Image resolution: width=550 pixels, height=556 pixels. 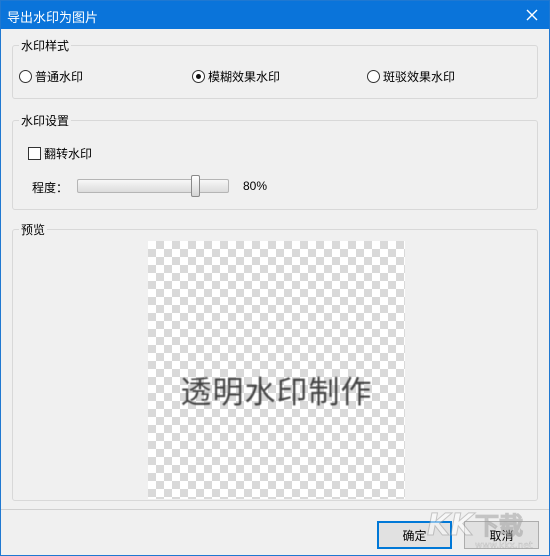 I want to click on radio-label: 普通水印, so click(x=59, y=77).